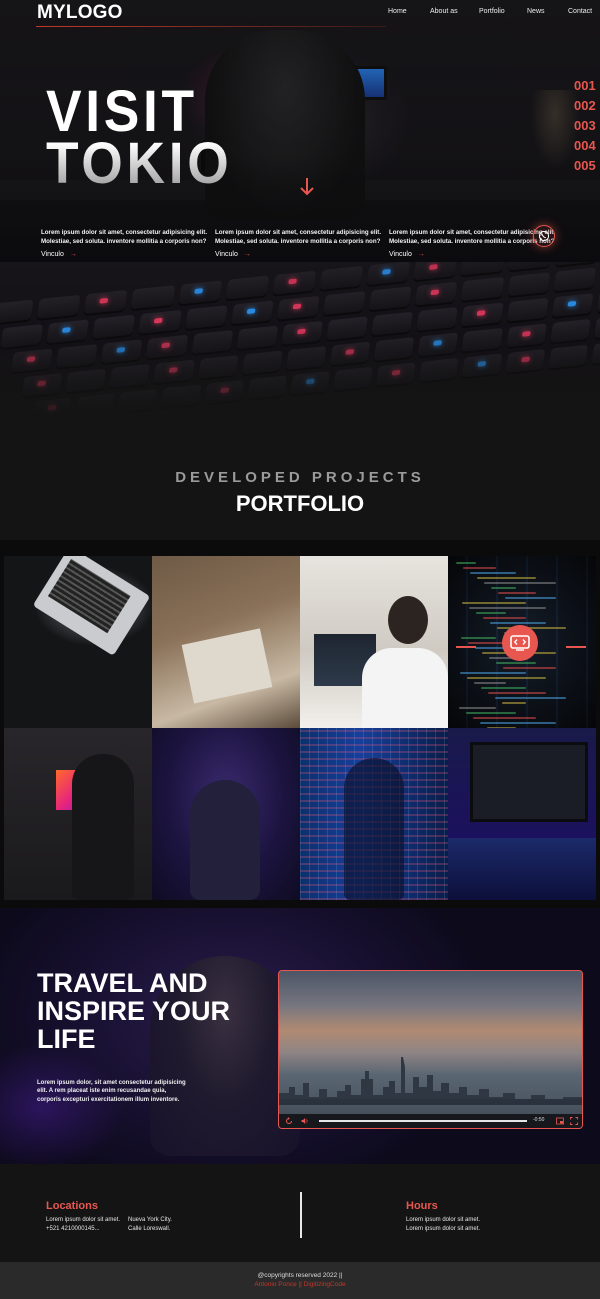  I want to click on locations-line: Lorem ipsum dolor sit amet., so click(83, 1220).